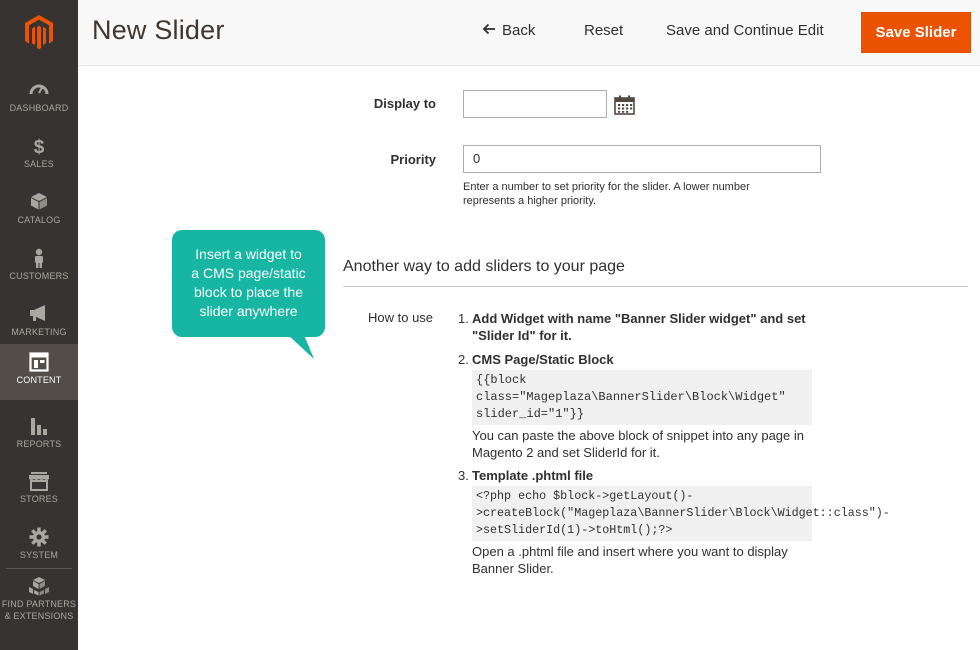  I want to click on cubes-icon, so click(39, 587).